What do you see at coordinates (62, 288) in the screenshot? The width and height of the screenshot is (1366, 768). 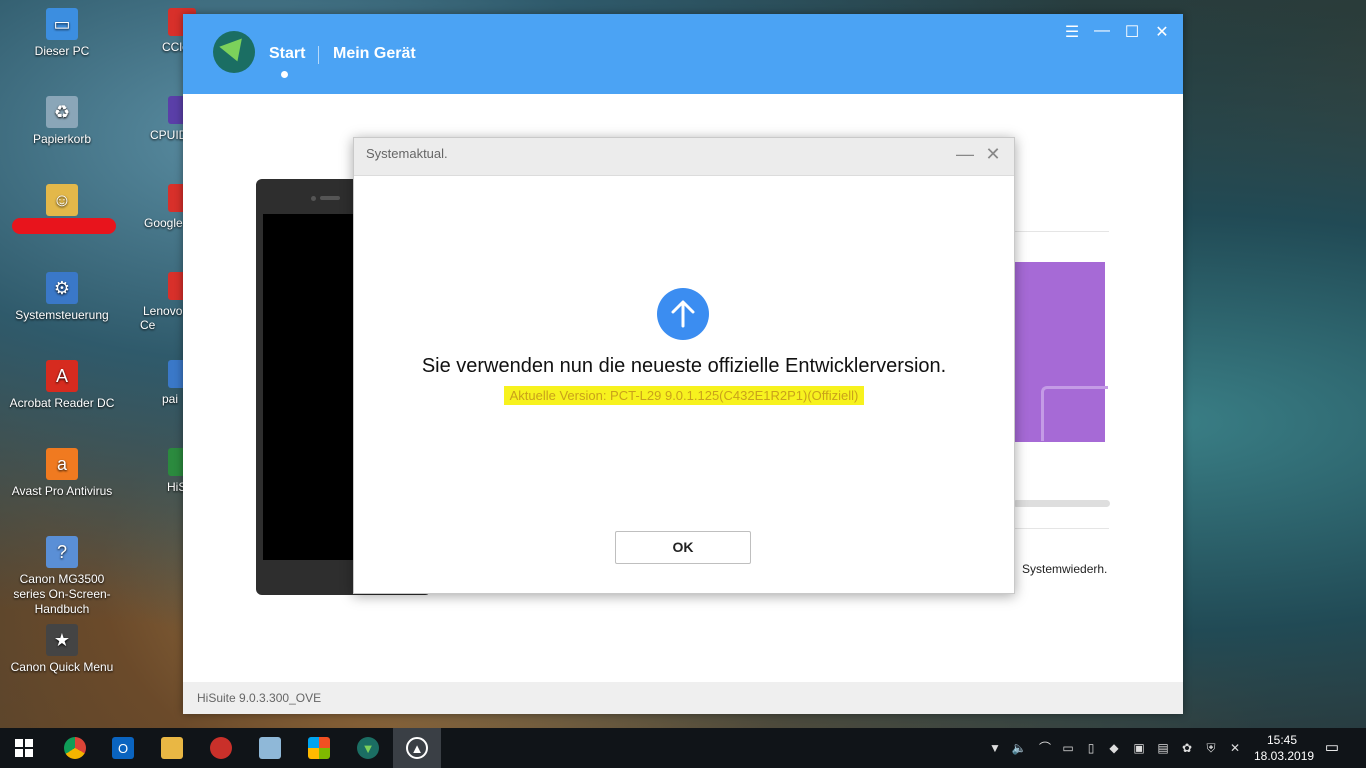 I see `control-panel-icon: ⚙` at bounding box center [62, 288].